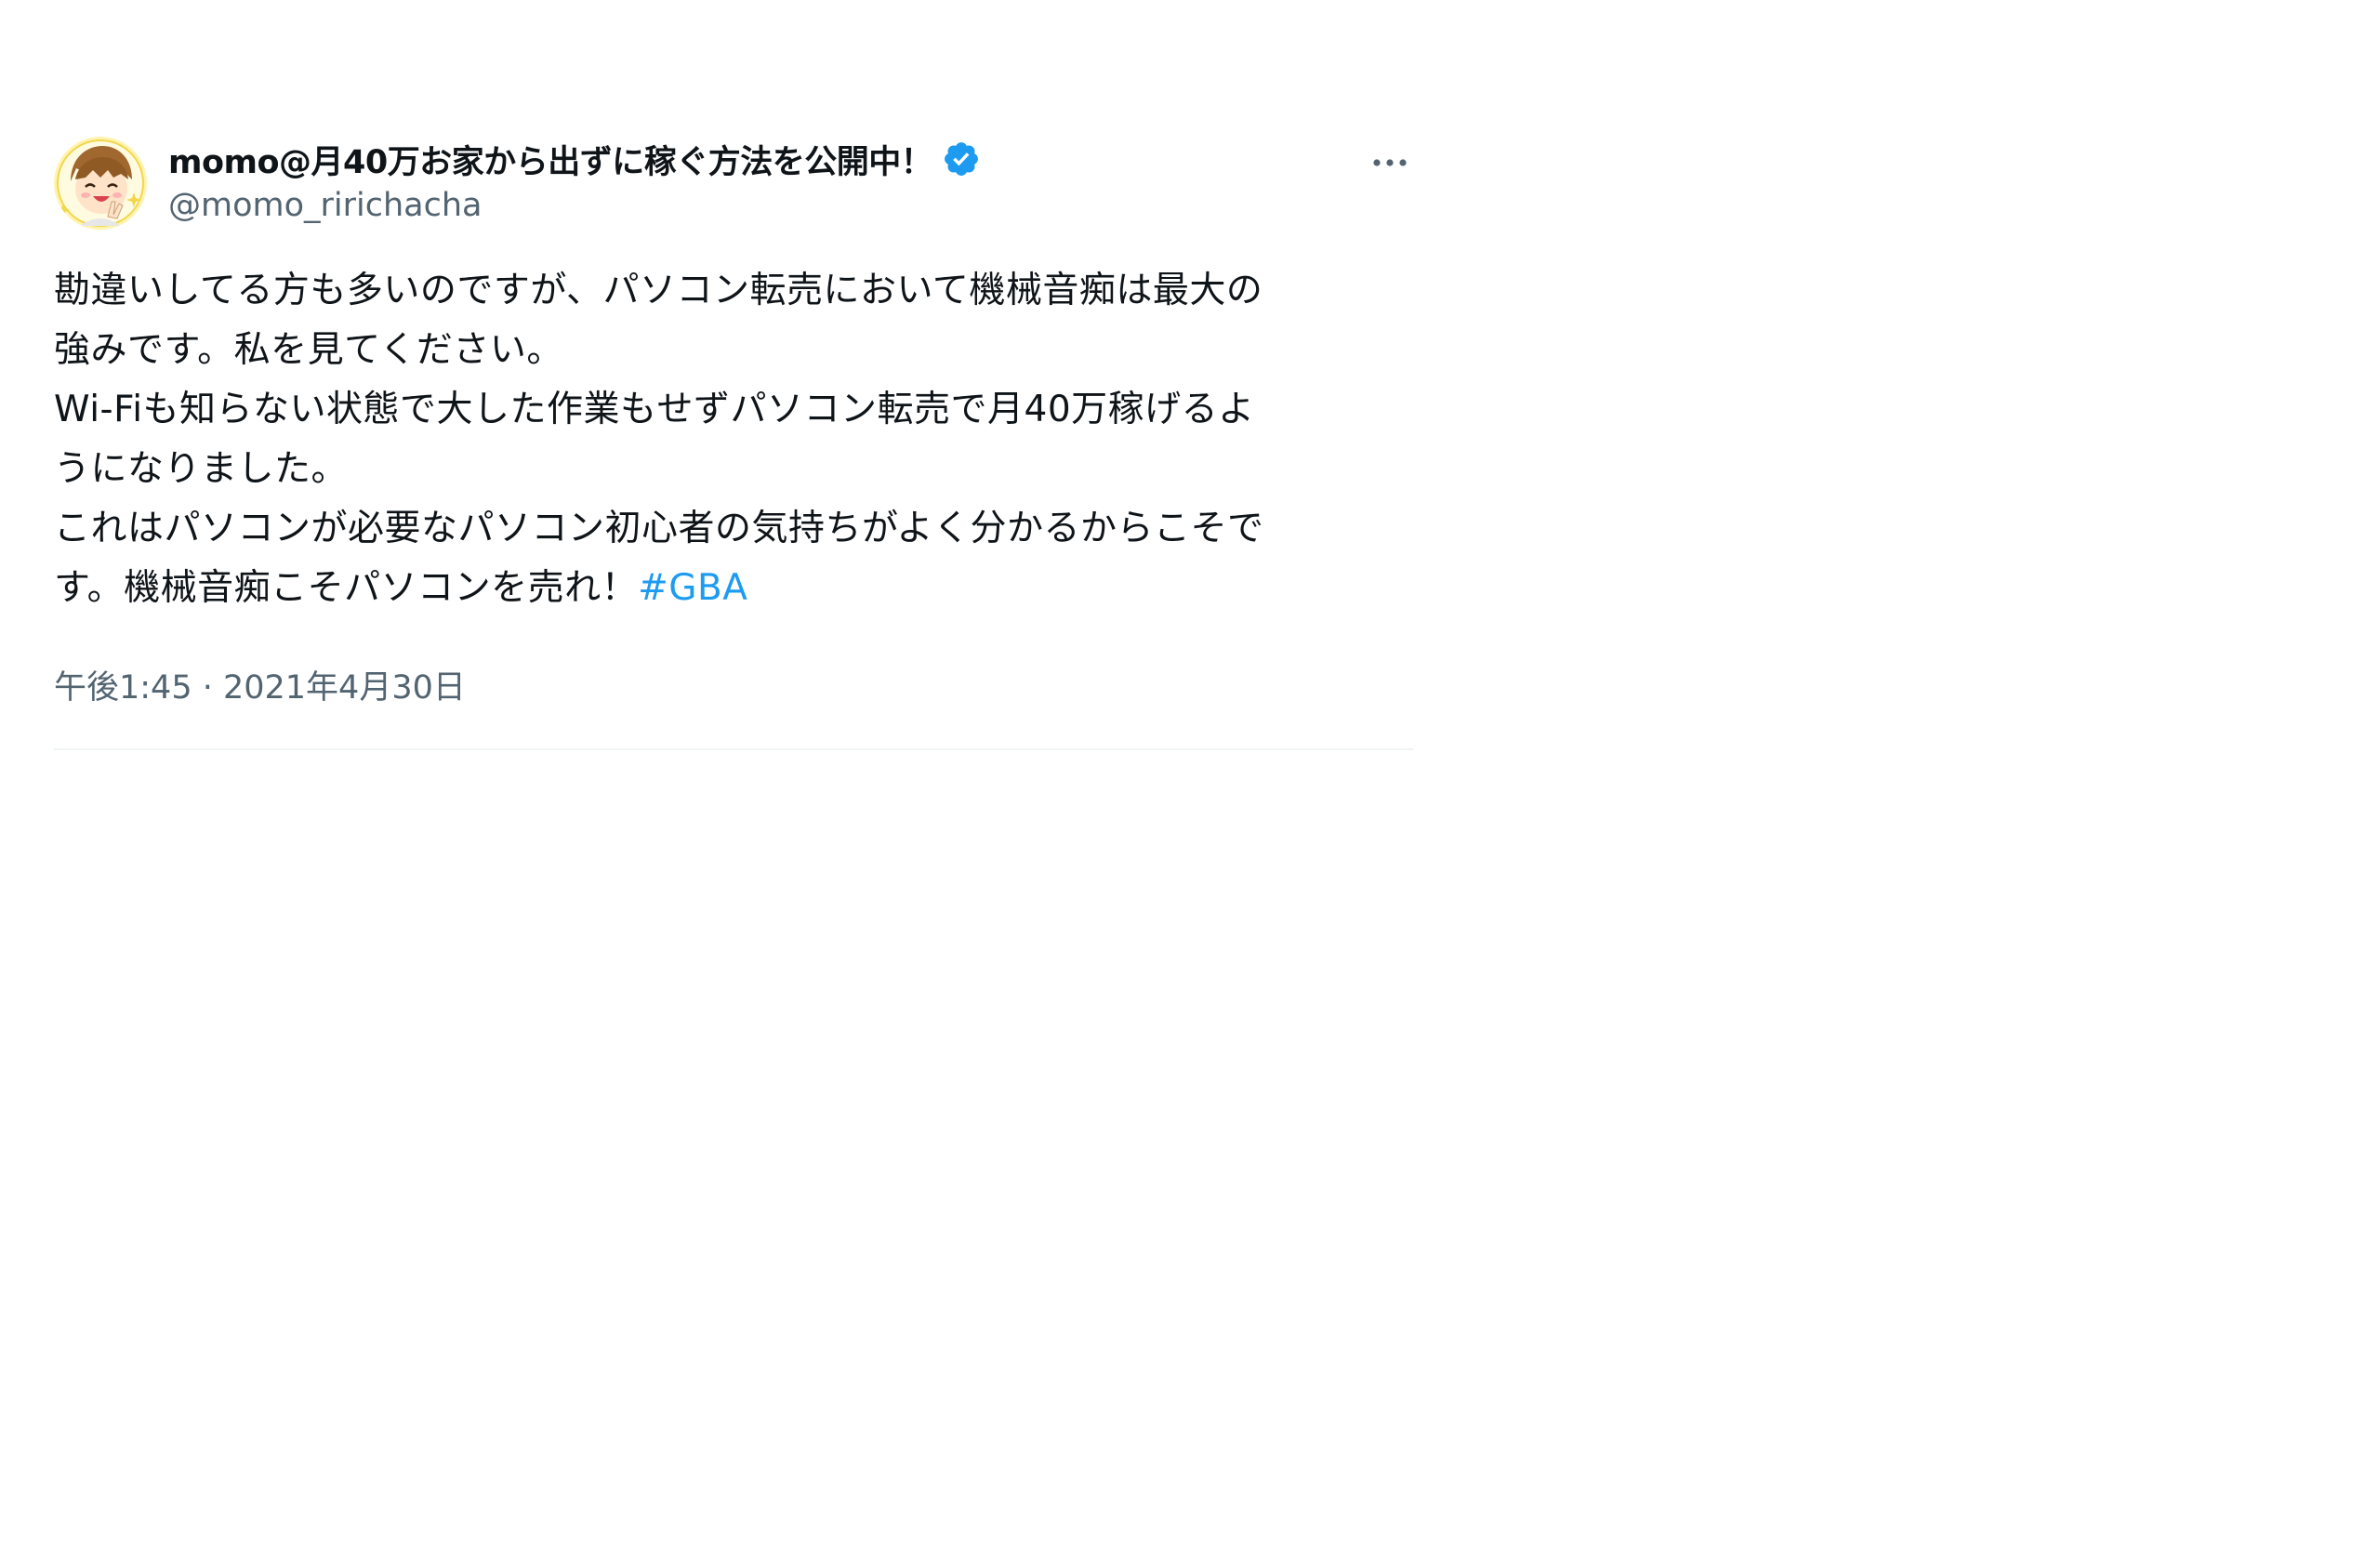 The height and width of the screenshot is (1546, 2380). What do you see at coordinates (346, 588) in the screenshot?
I see `tweet-body-line: す。機械音痴こそパソコンを売れ！` at bounding box center [346, 588].